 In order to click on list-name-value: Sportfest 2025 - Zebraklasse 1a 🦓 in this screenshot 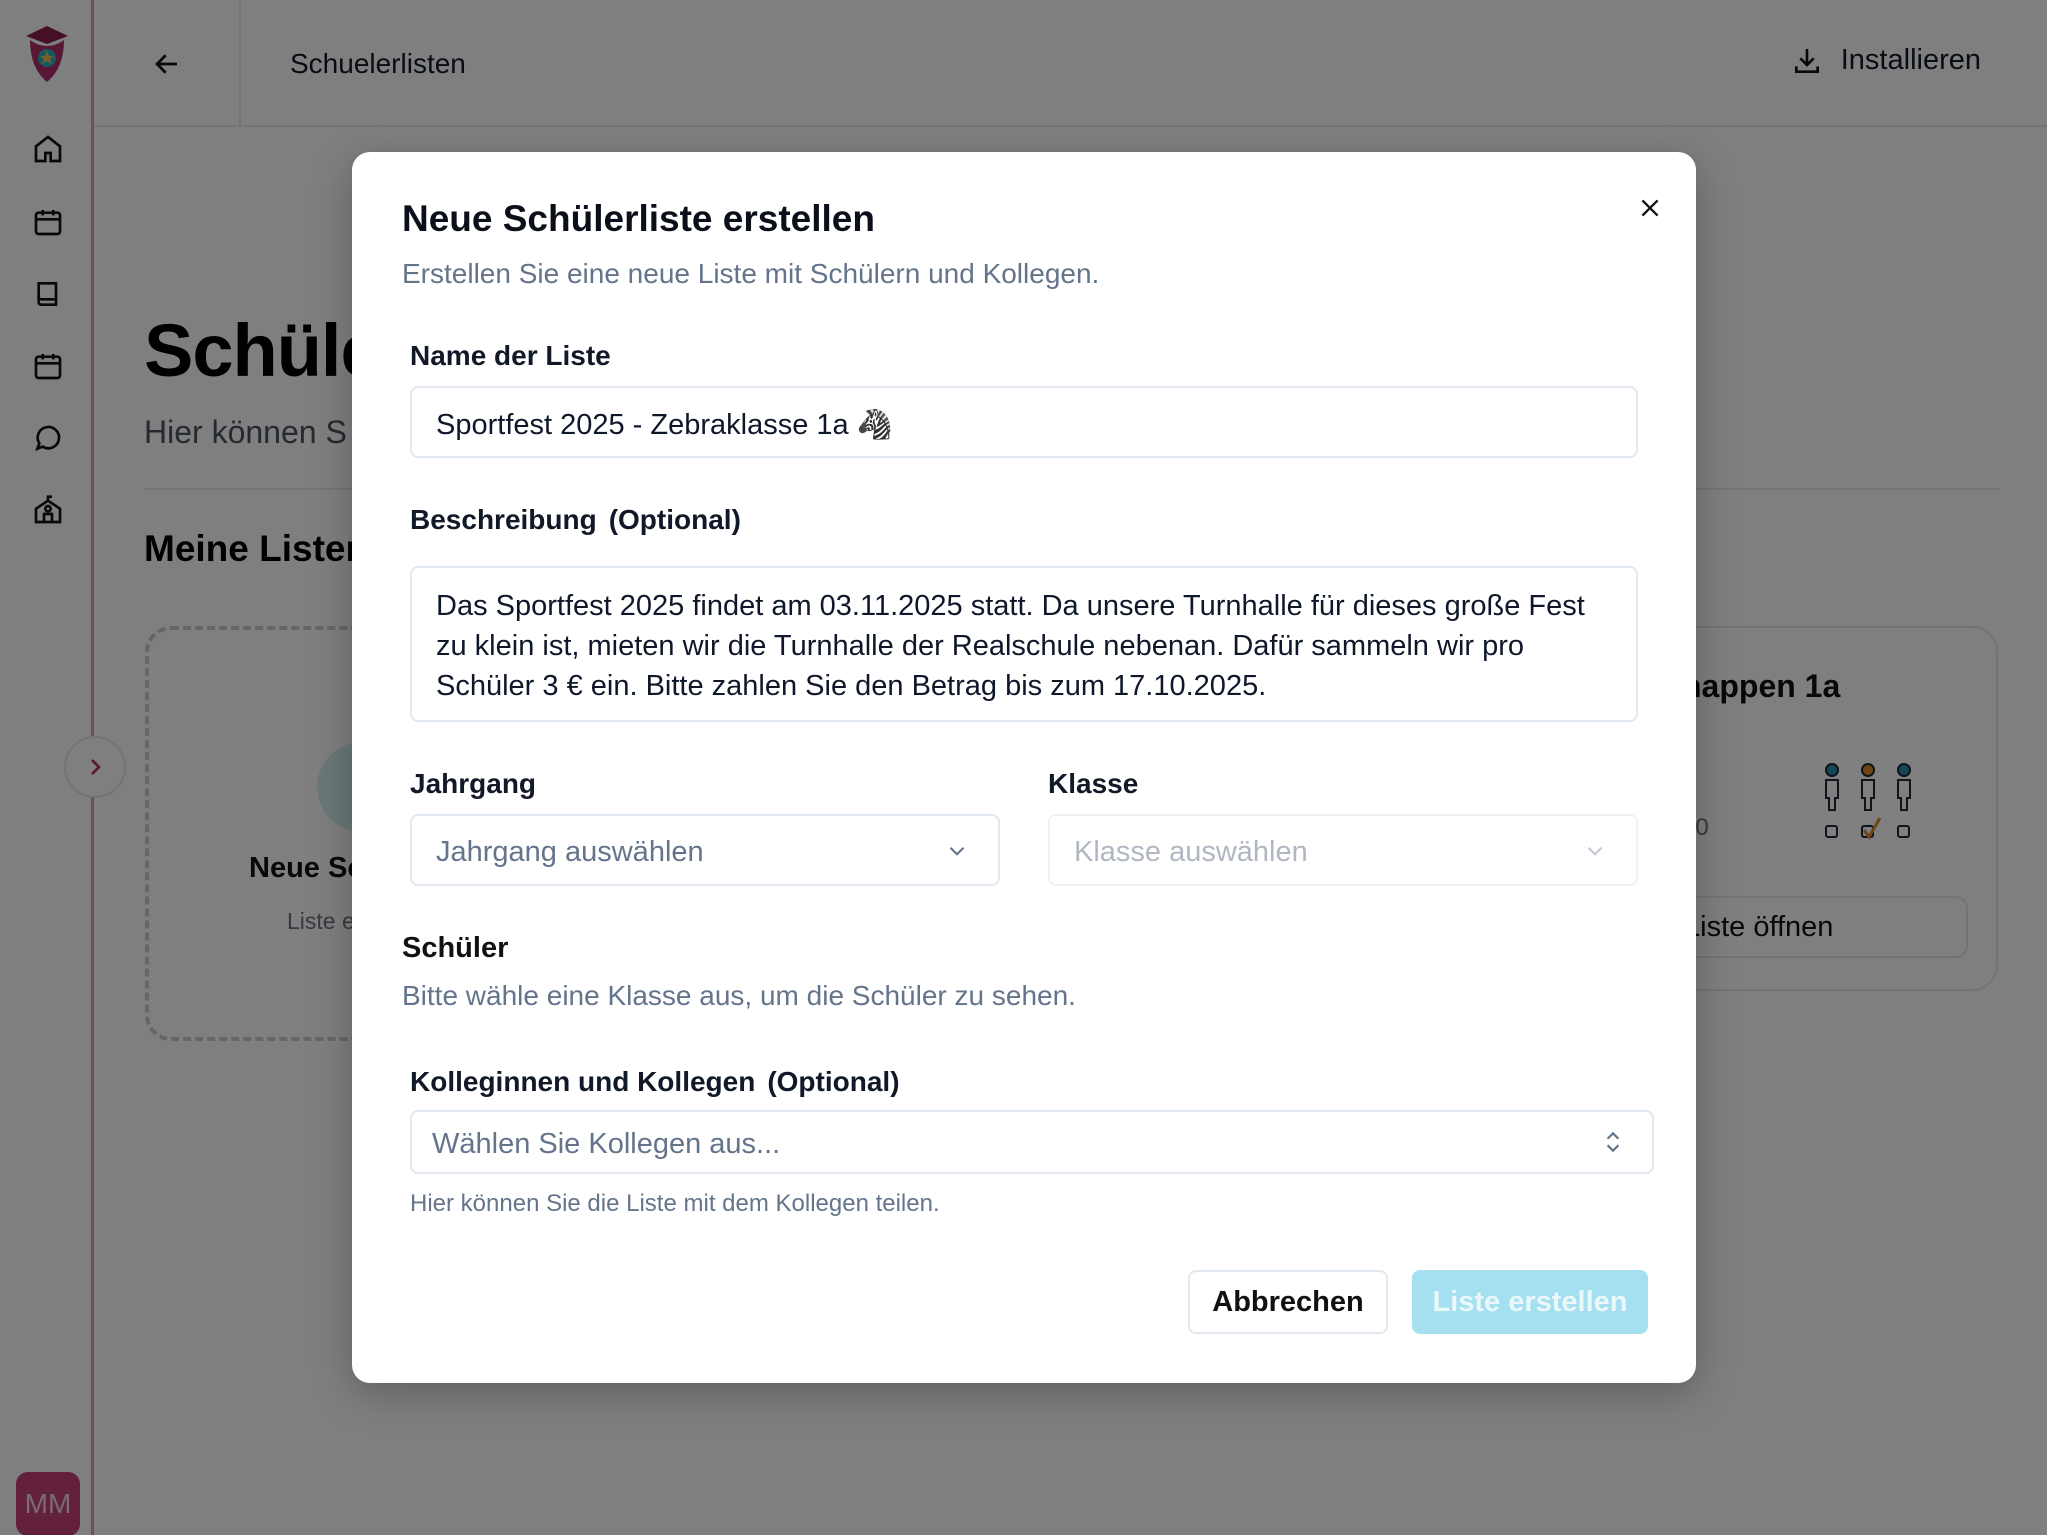, I will do `click(664, 425)`.